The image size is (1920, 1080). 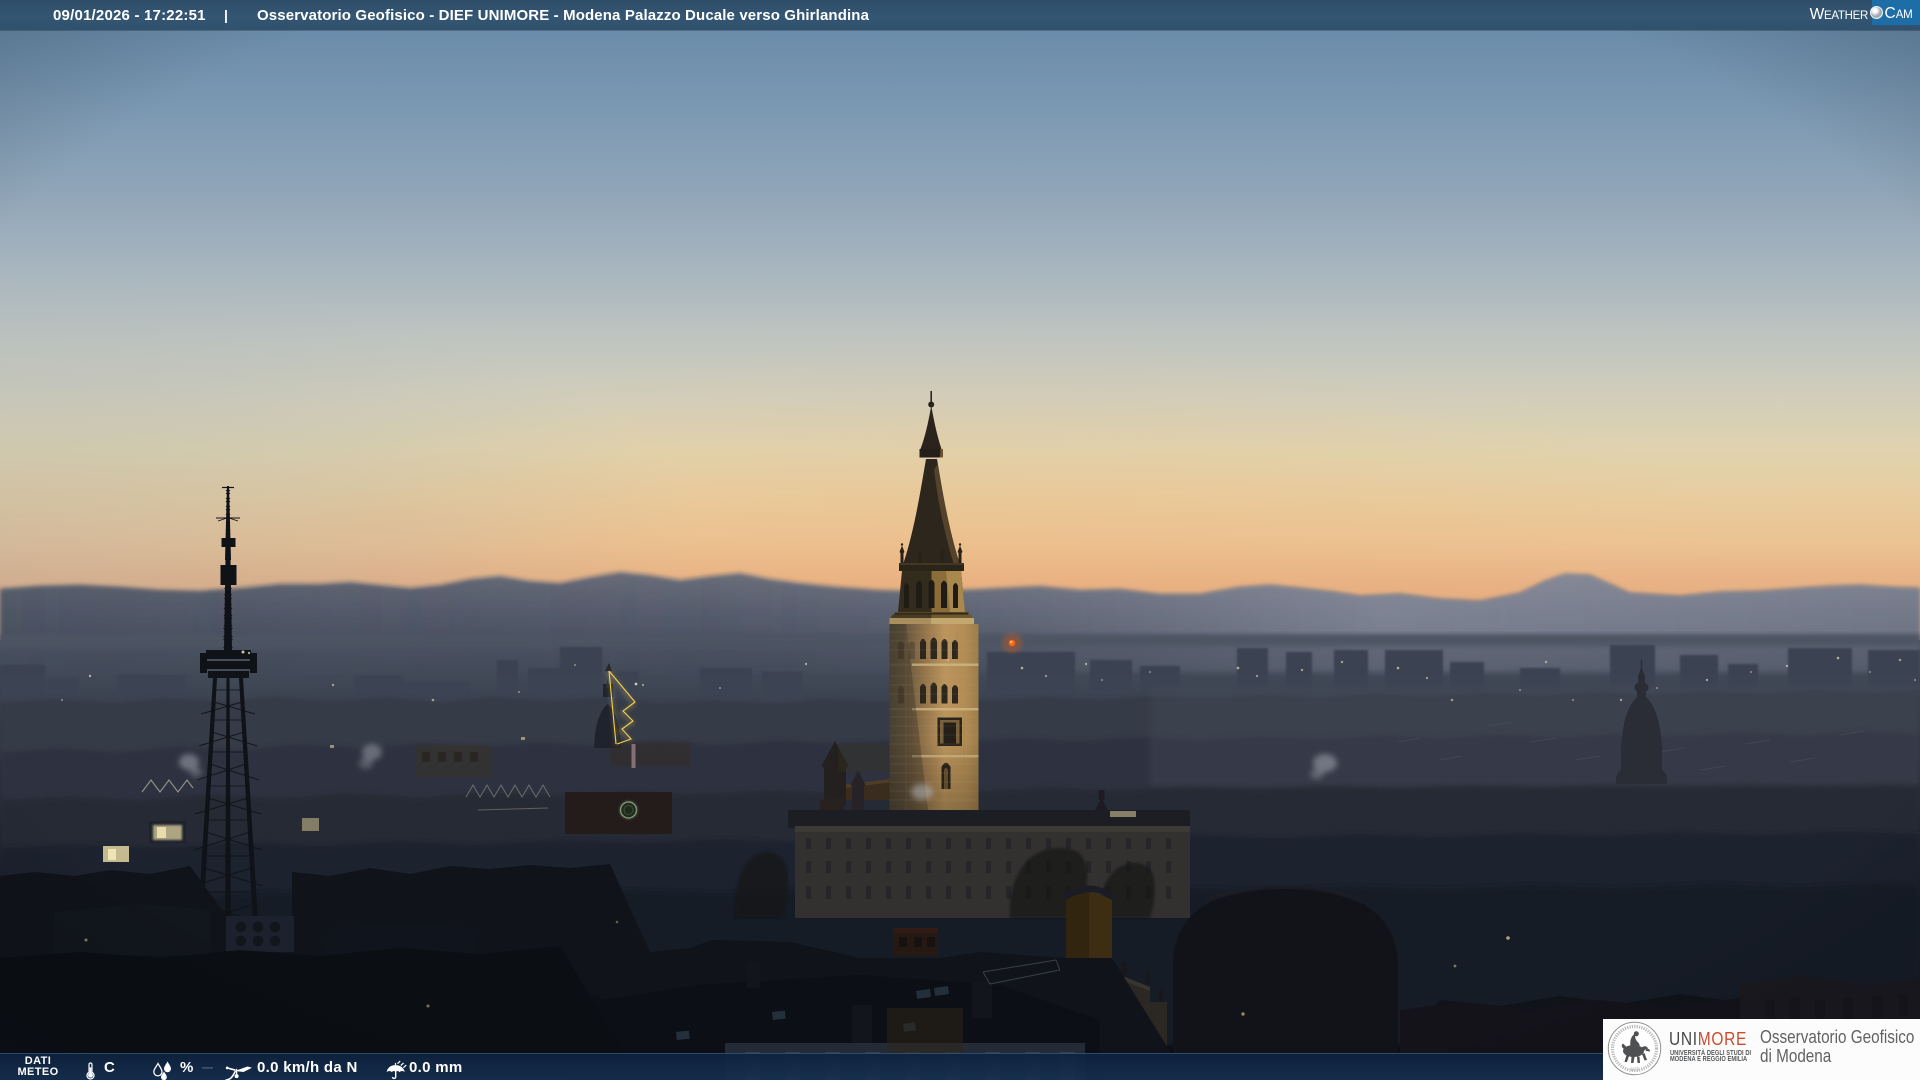 What do you see at coordinates (1634, 1069) in the screenshot?
I see `svg-text: 1175` at bounding box center [1634, 1069].